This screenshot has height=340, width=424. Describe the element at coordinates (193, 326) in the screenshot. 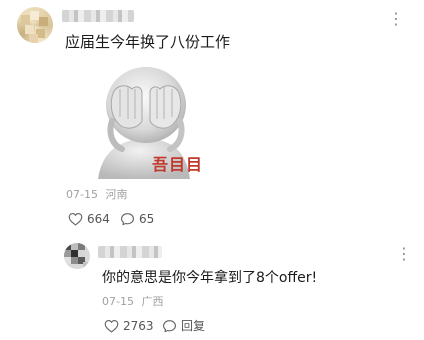

I see `reply-label: 回复` at that location.